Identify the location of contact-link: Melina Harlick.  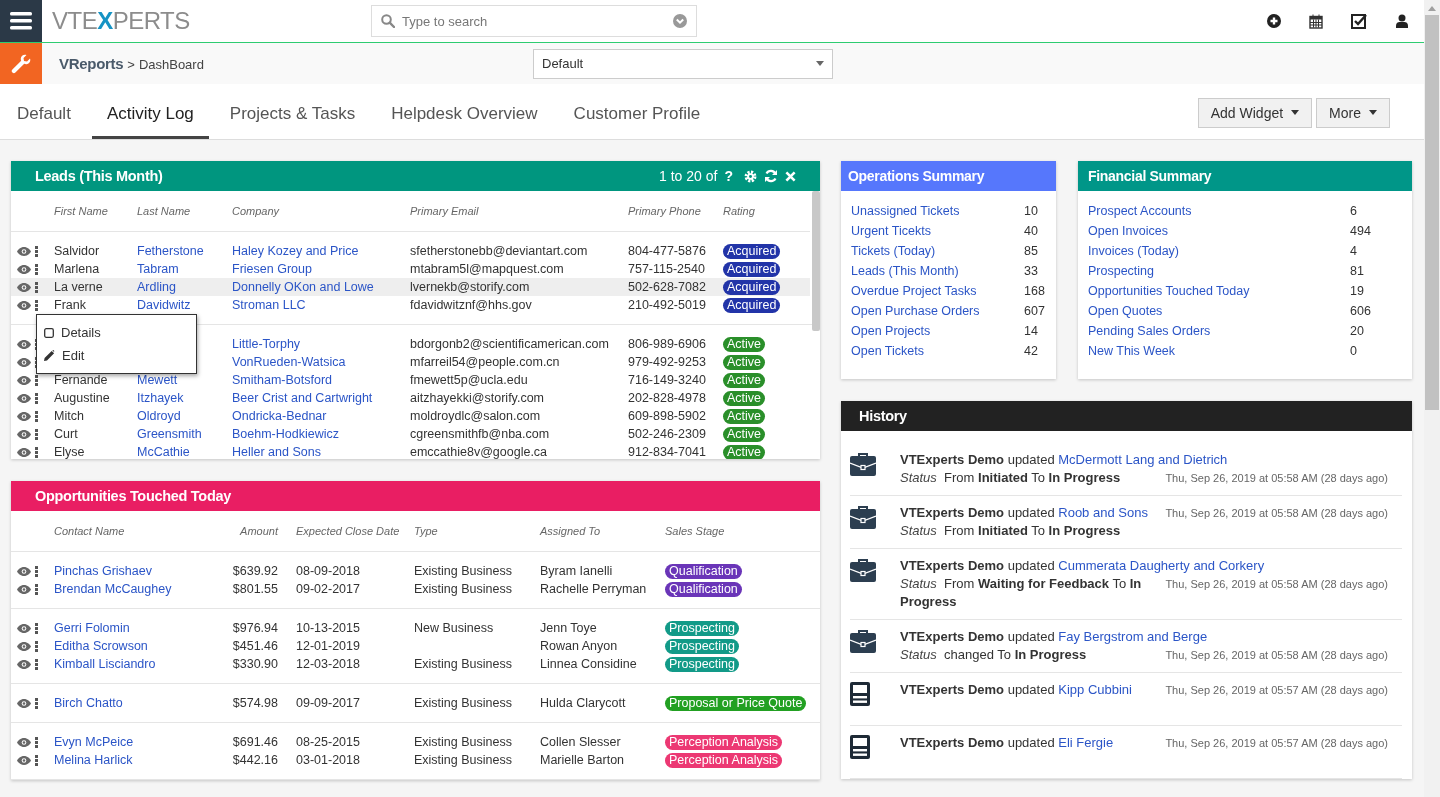
(93, 760).